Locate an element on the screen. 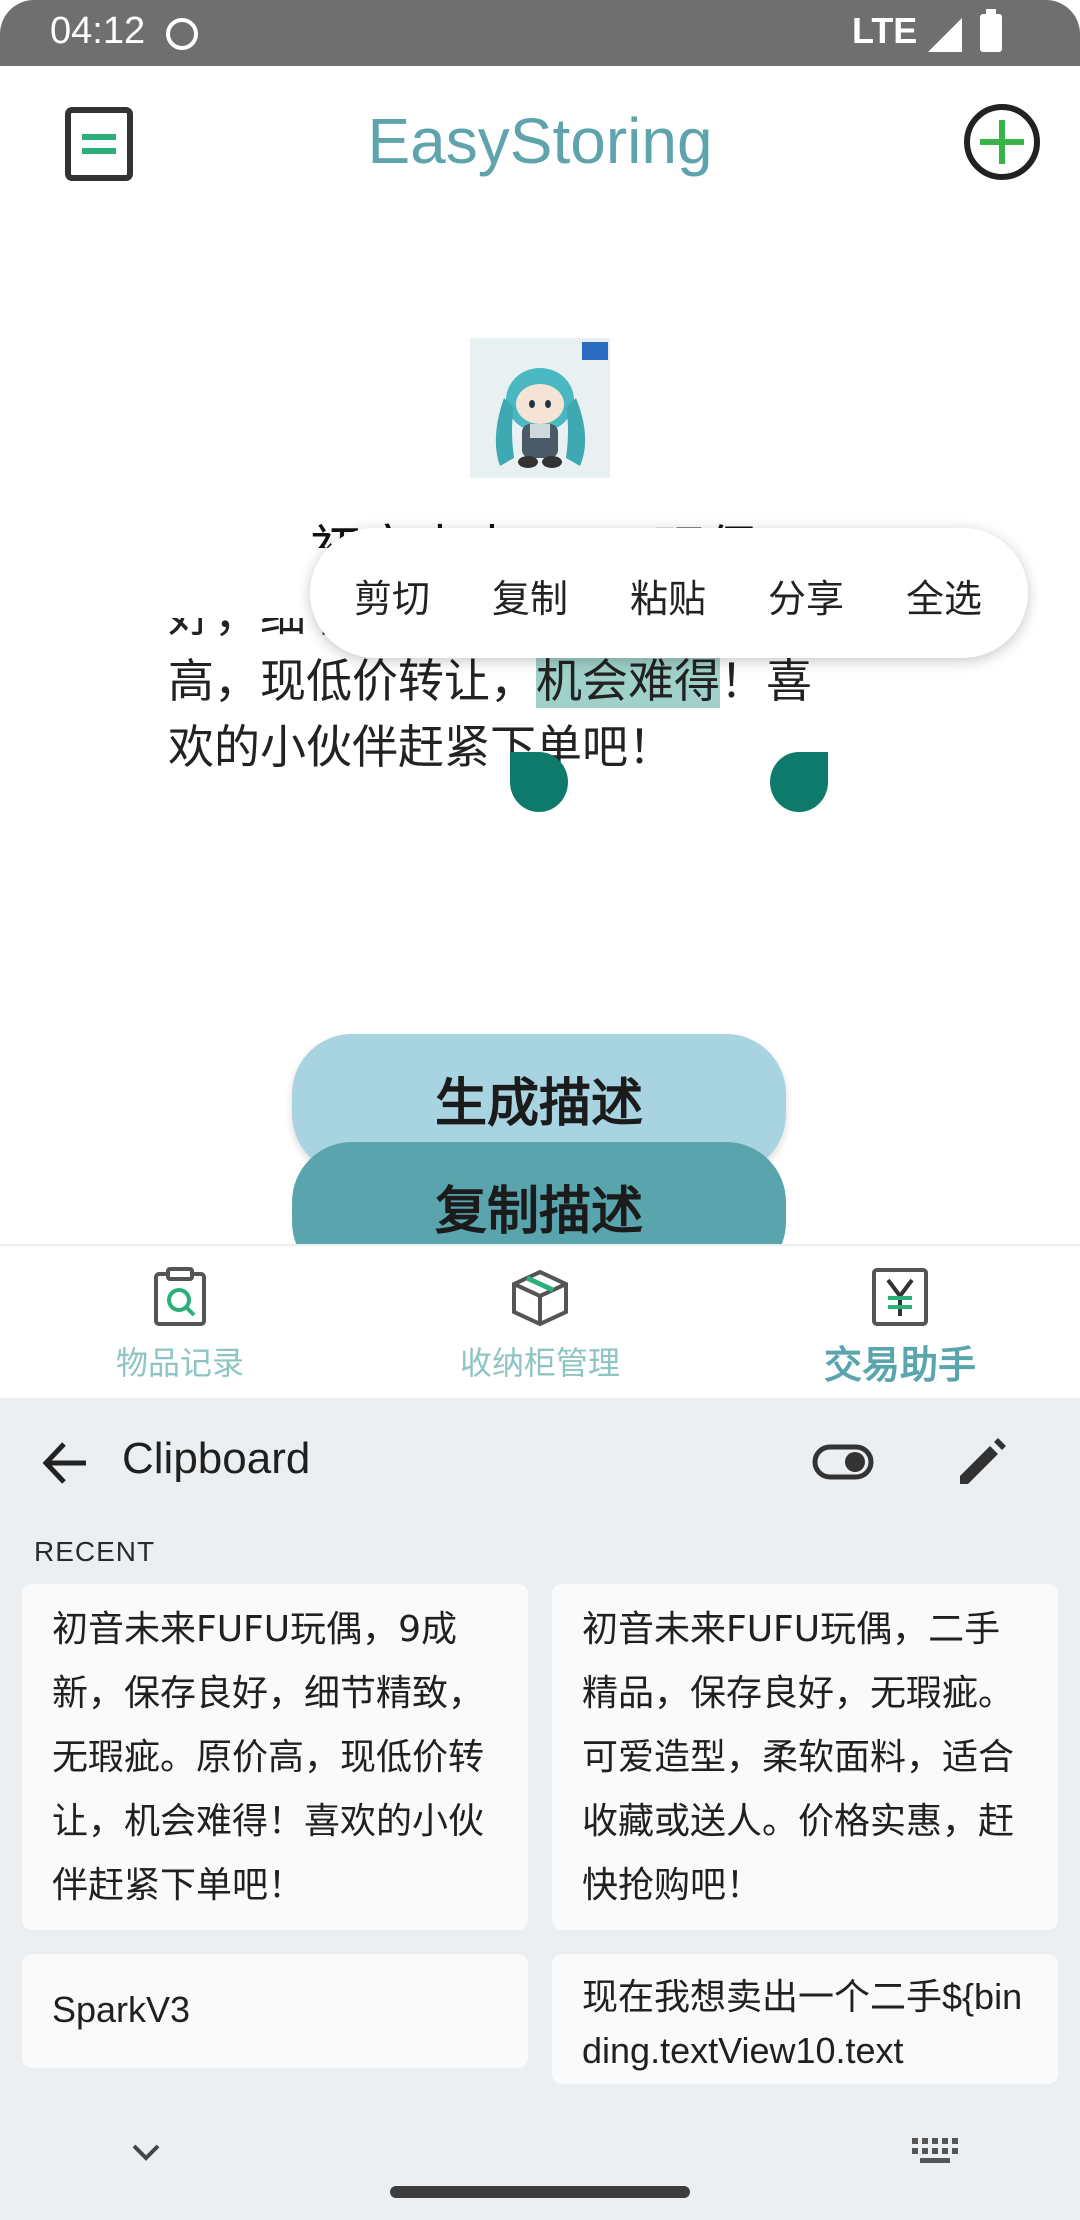  clipboard-item-text: 现在我想卖出一个二手${binding.textView10.text is located at coordinates (802, 2023).